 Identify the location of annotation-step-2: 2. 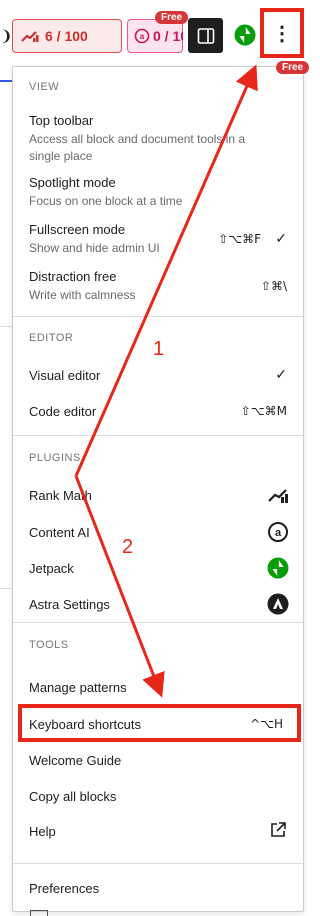
(128, 547).